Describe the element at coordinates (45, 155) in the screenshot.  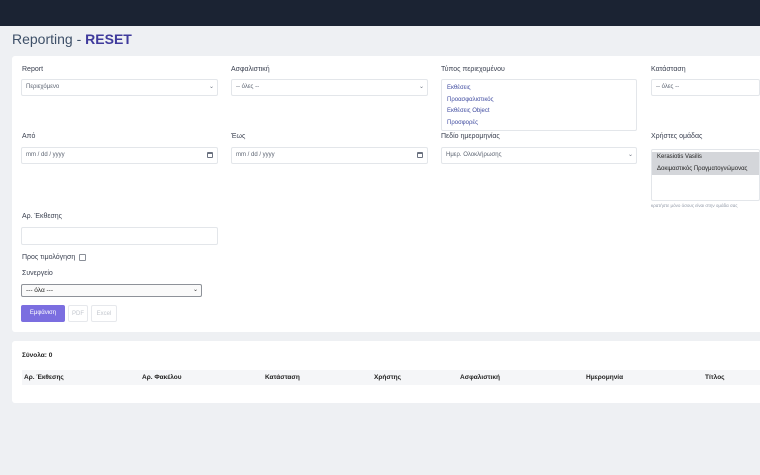
I see `from-date-placeholder: mm / dd / yyyy` at that location.